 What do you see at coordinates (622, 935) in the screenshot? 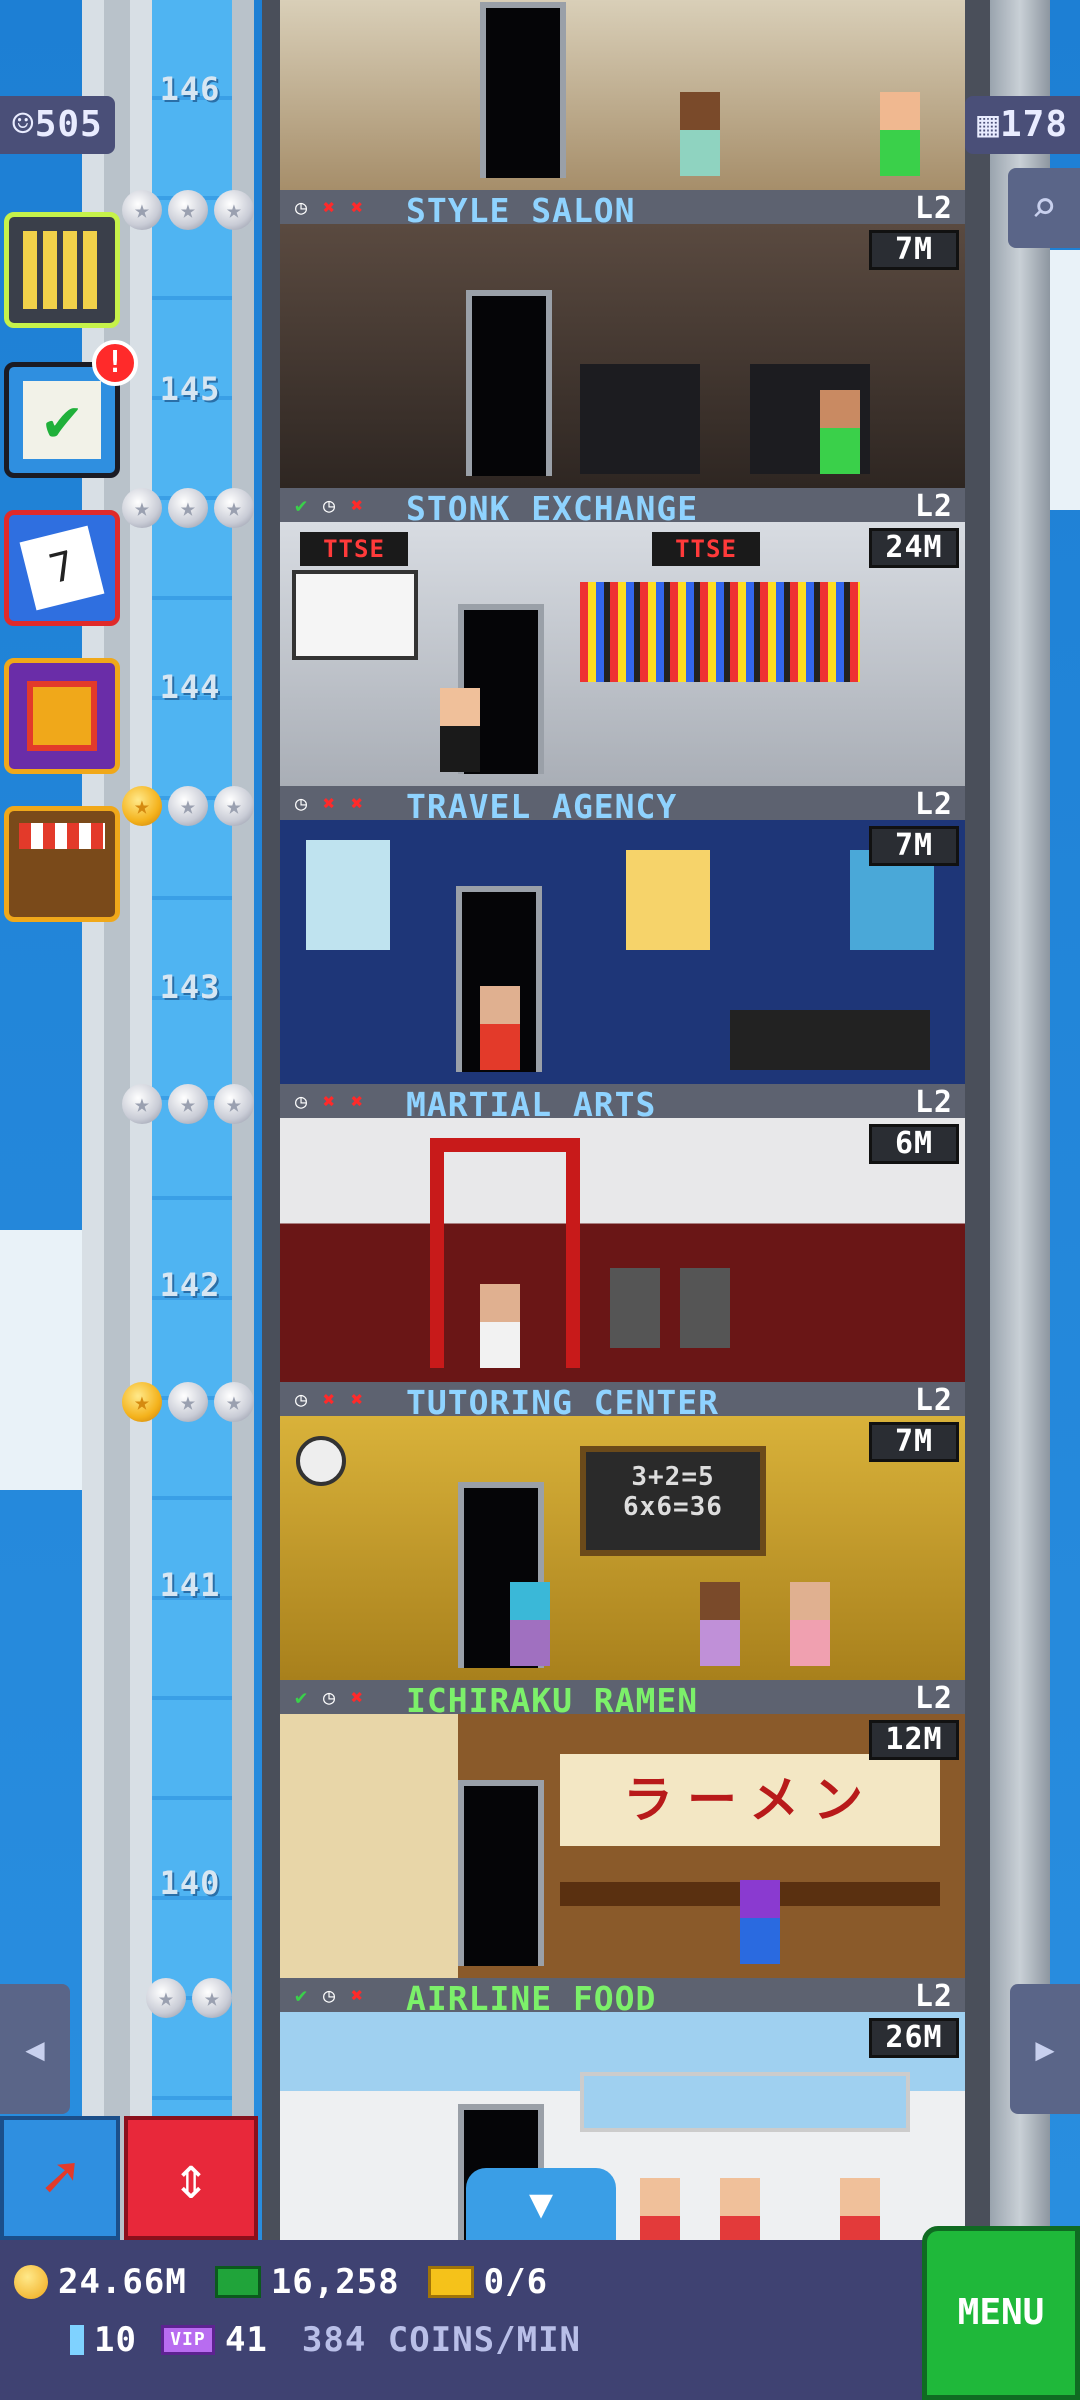
I see `floor-travel-agency: ◷ ✖ ✖ TRAVEL AGENCY L2 7M` at bounding box center [622, 935].